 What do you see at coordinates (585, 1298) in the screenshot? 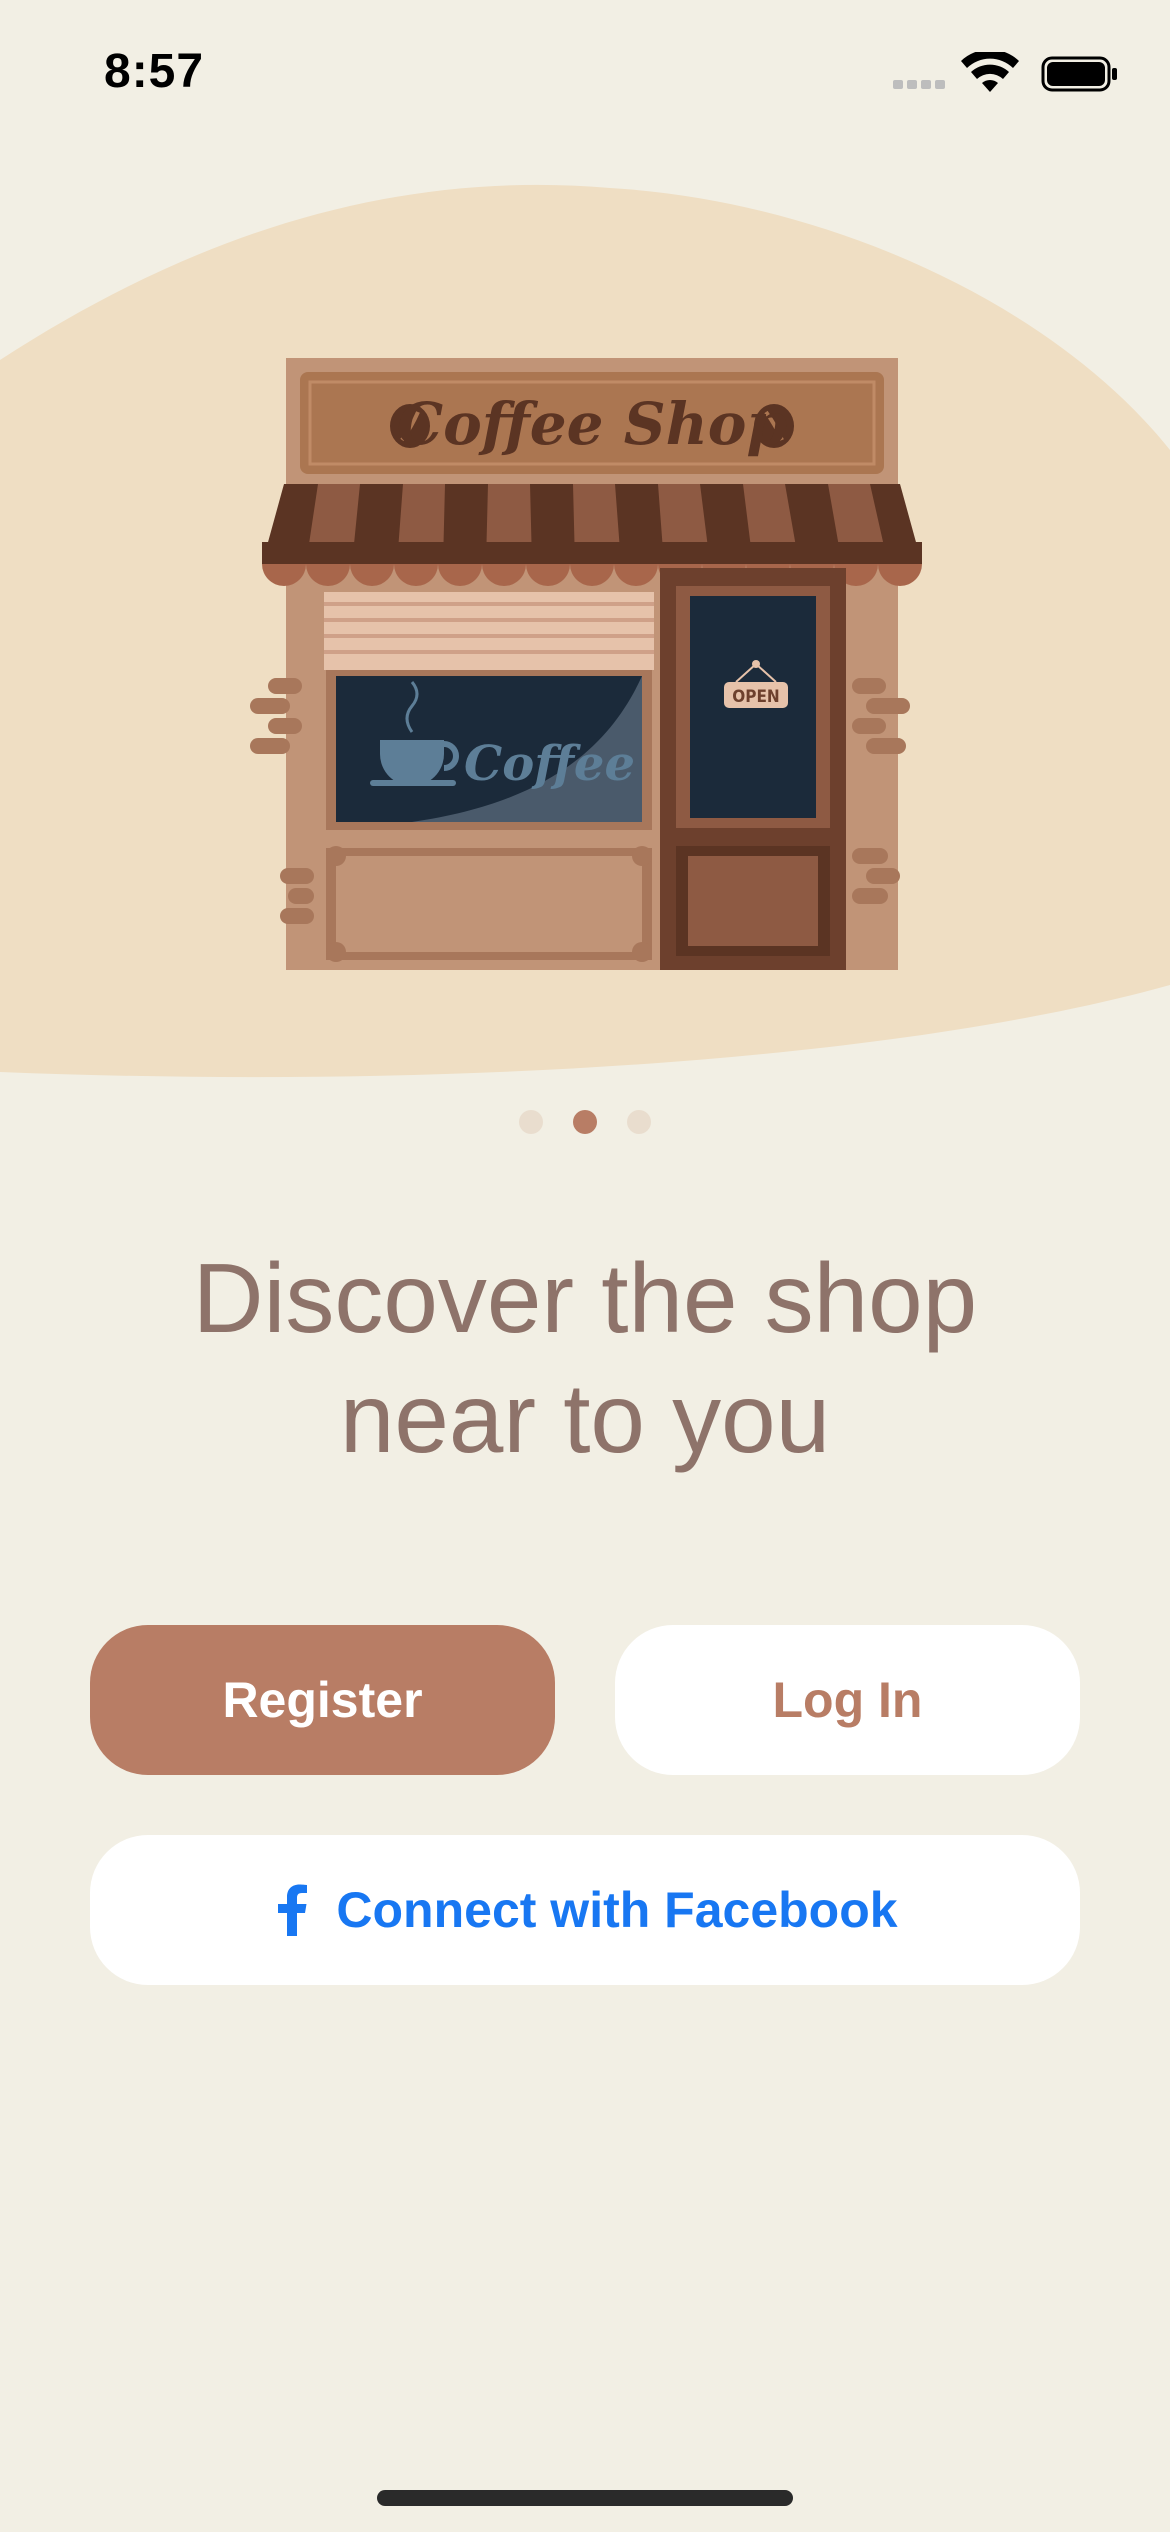
I see `headline-line-1: Discover the shop` at bounding box center [585, 1298].